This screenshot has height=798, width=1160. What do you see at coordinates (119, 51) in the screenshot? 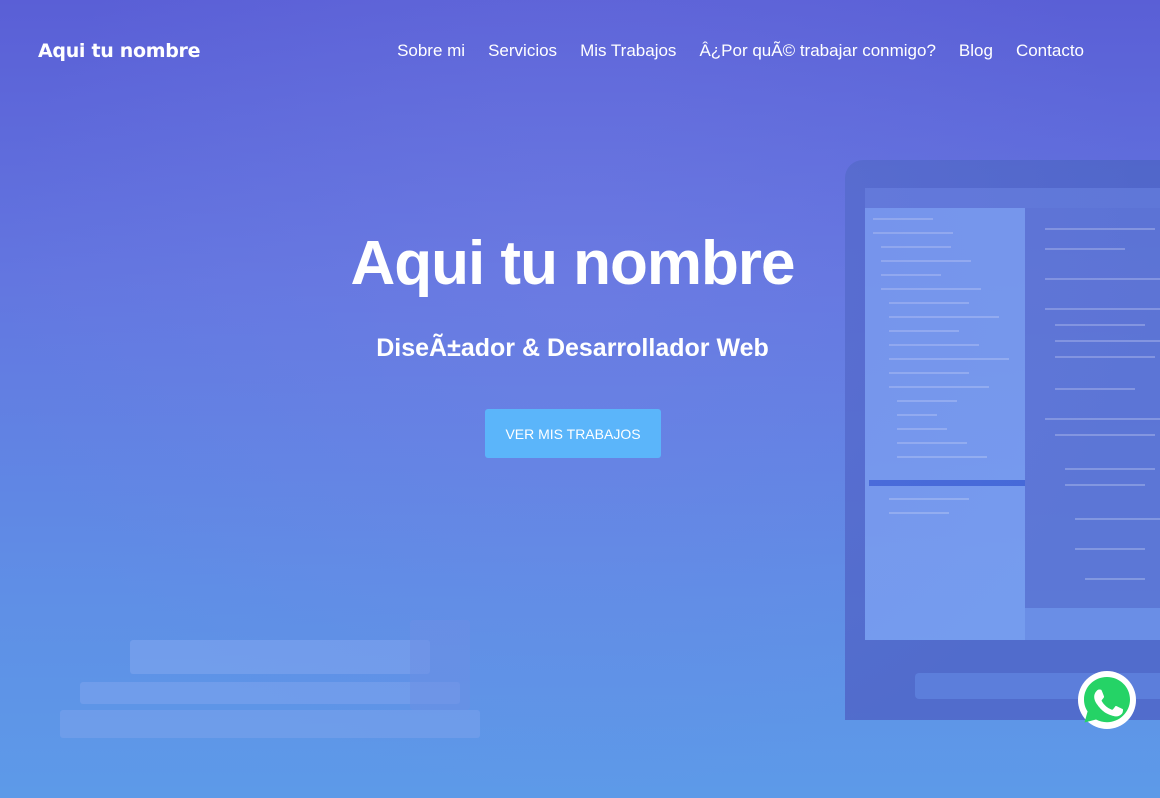
I see `brand-logo: Aqui tu nombre` at bounding box center [119, 51].